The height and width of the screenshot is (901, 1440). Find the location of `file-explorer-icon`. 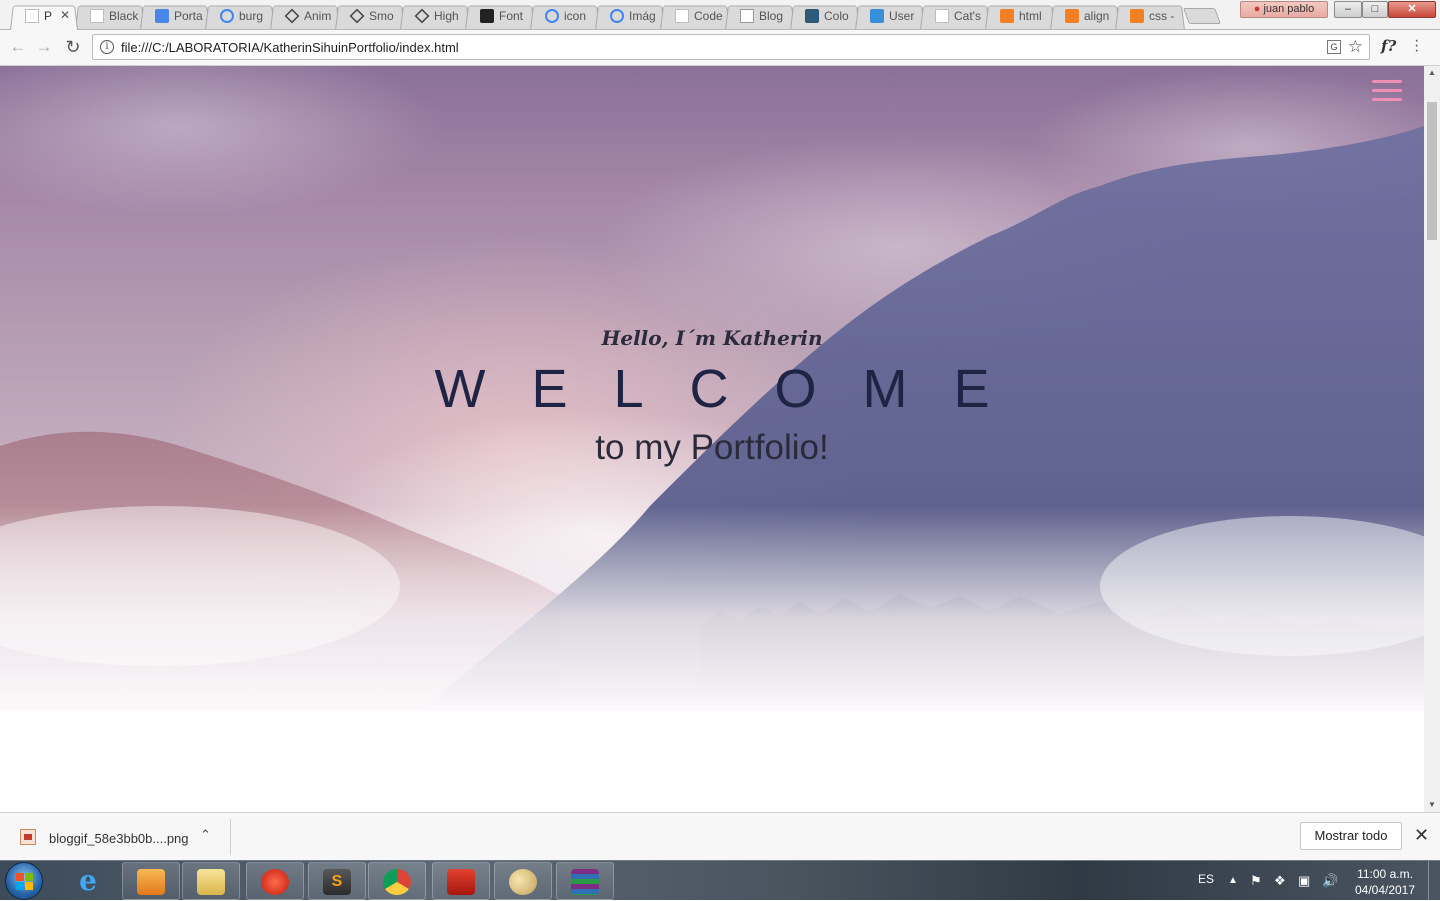

file-explorer-icon is located at coordinates (211, 881).